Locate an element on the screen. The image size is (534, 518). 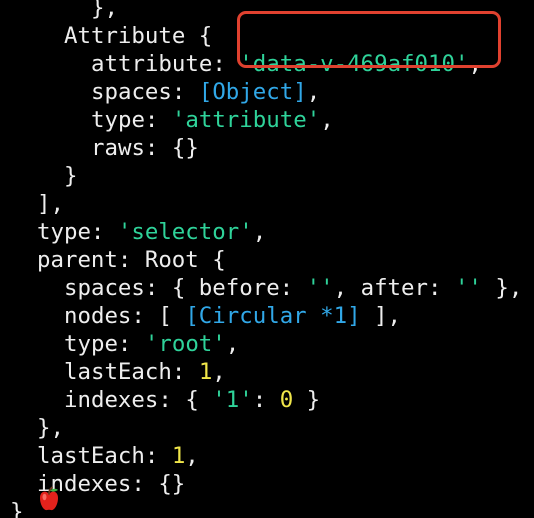
console-line: spaces: [Object], is located at coordinates (205, 92).